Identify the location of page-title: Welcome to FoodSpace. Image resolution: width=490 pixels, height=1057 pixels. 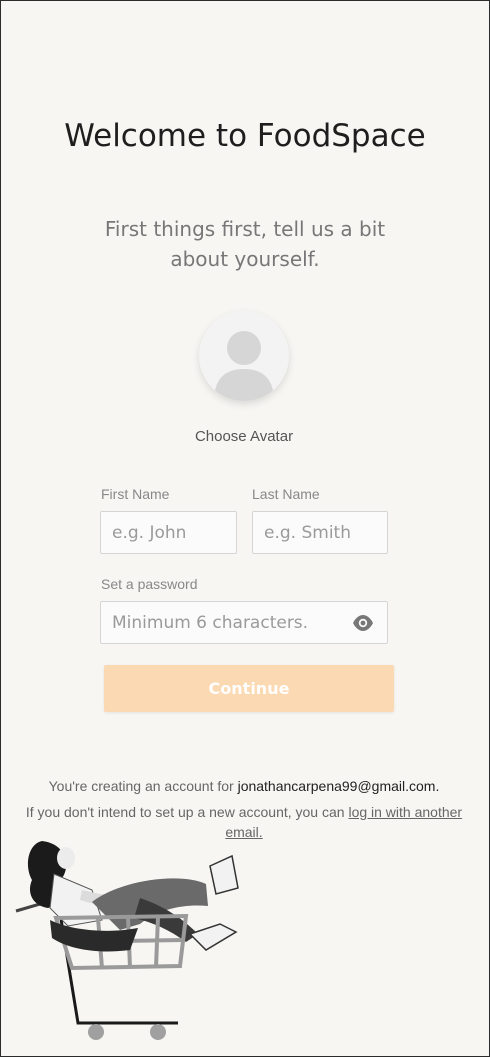
(245, 136).